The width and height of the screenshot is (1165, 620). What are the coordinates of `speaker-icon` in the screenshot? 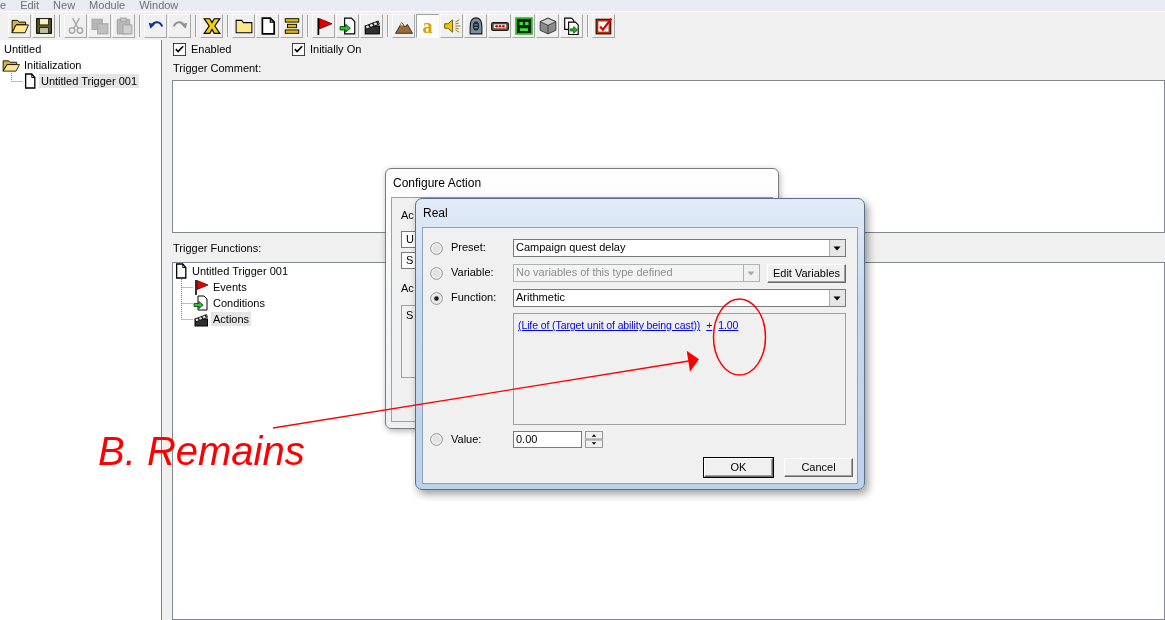 It's located at (451, 26).